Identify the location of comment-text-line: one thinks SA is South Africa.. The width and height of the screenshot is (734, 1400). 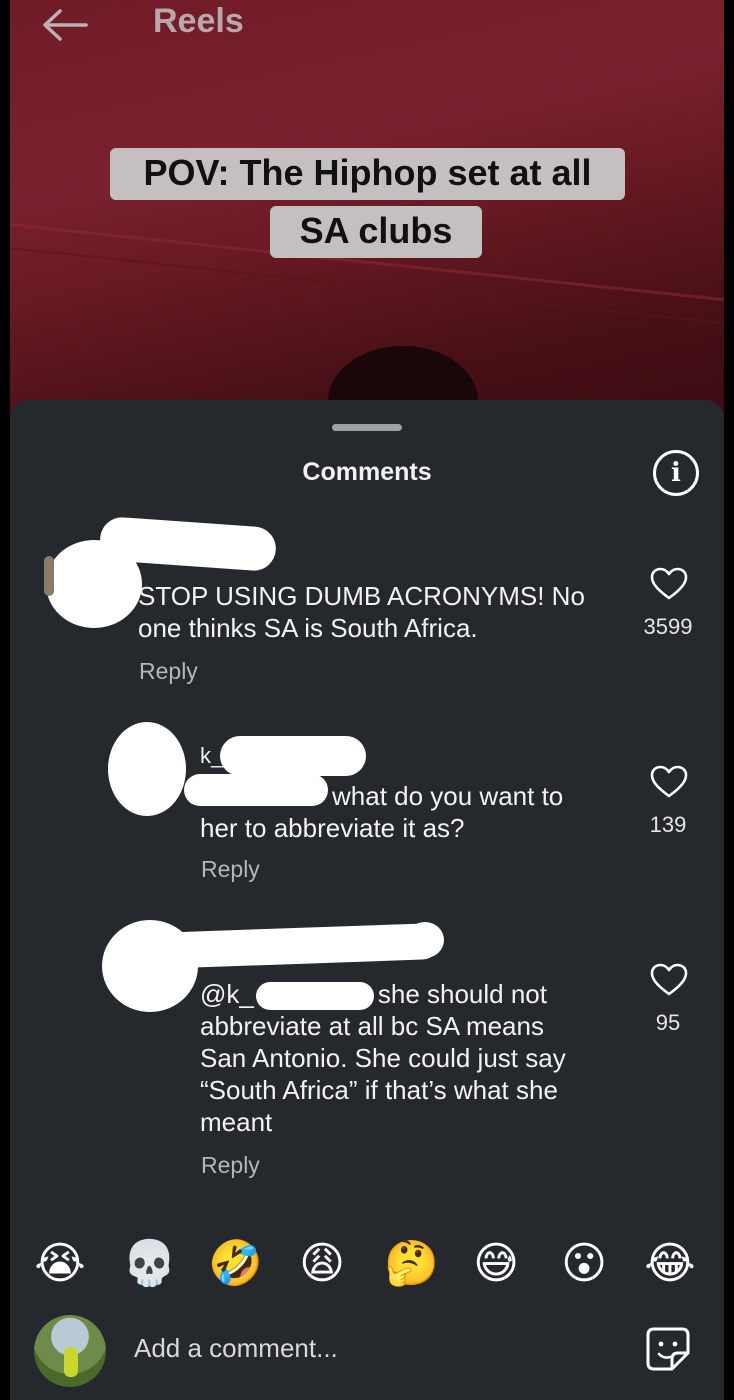
(308, 628).